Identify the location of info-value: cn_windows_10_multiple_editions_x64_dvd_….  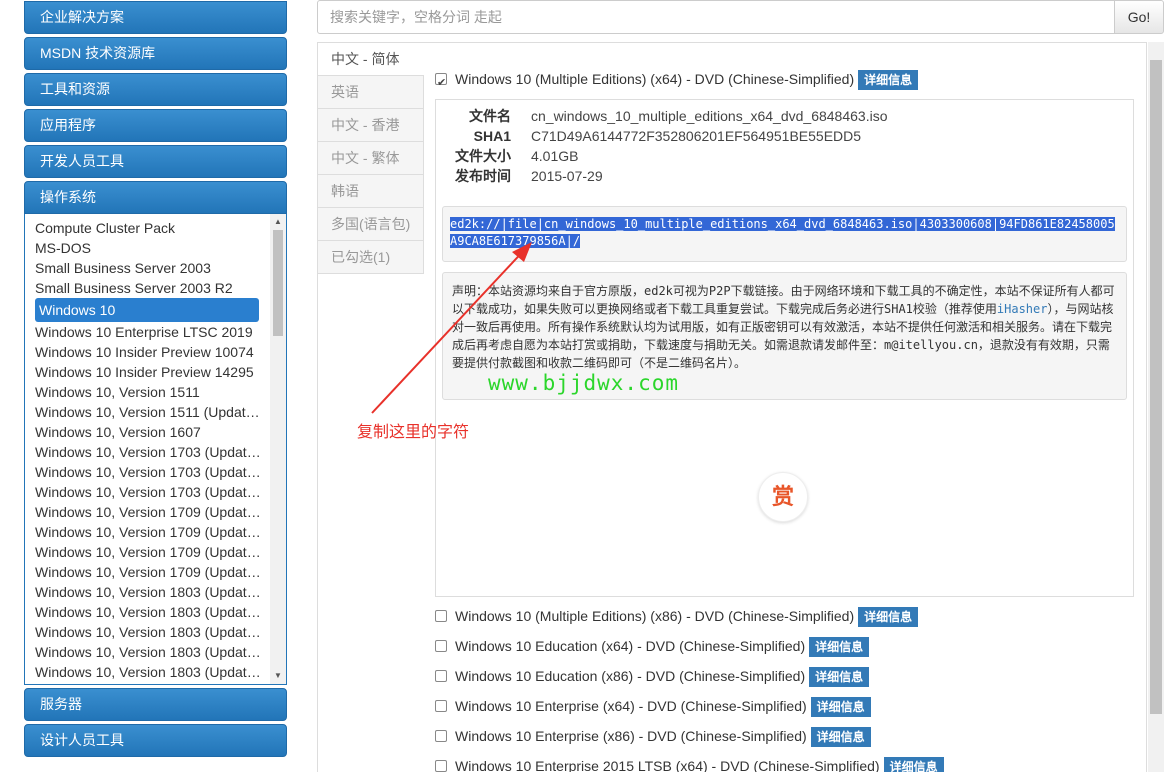
(709, 116).